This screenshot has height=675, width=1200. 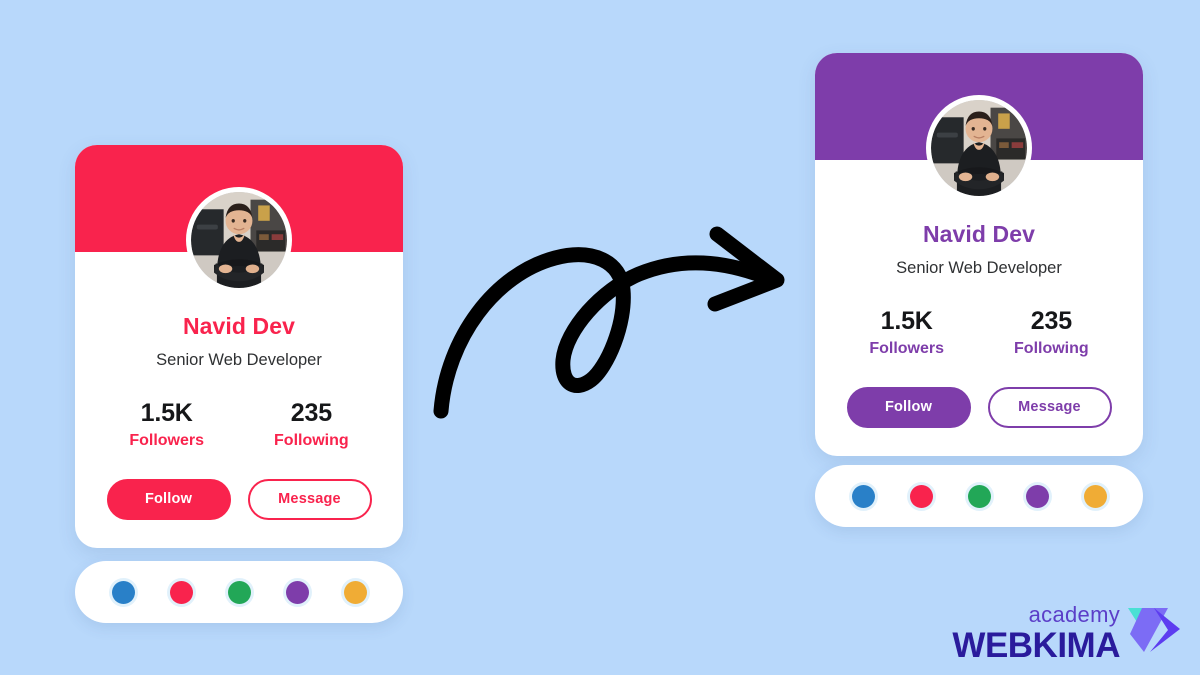 What do you see at coordinates (1036, 645) in the screenshot?
I see `logo-brand-text: WEBKIMA` at bounding box center [1036, 645].